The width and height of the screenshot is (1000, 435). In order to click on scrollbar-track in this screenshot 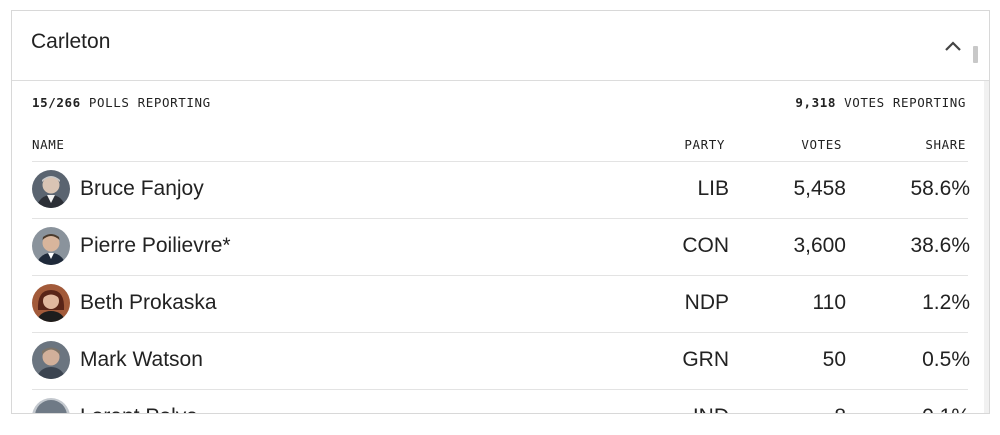, I will do `click(986, 247)`.